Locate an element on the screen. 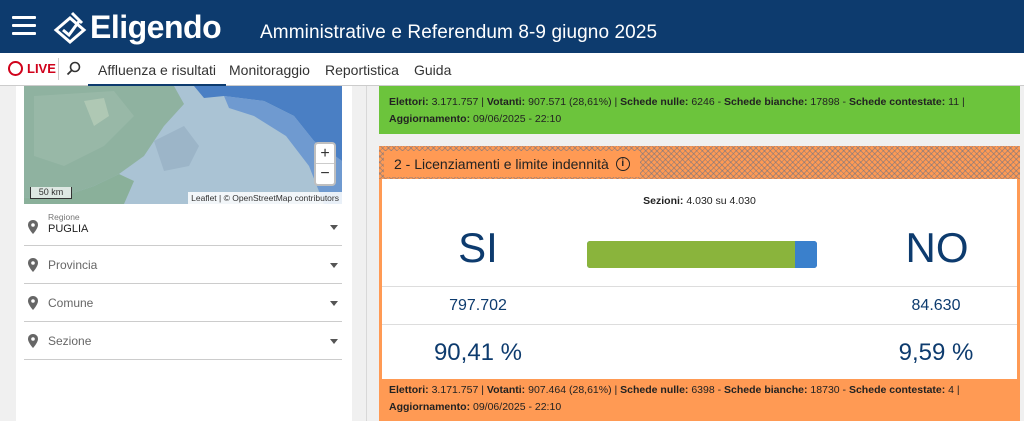  quesito-title: 2 - Licenziamenti e limite indennità is located at coordinates (501, 164).